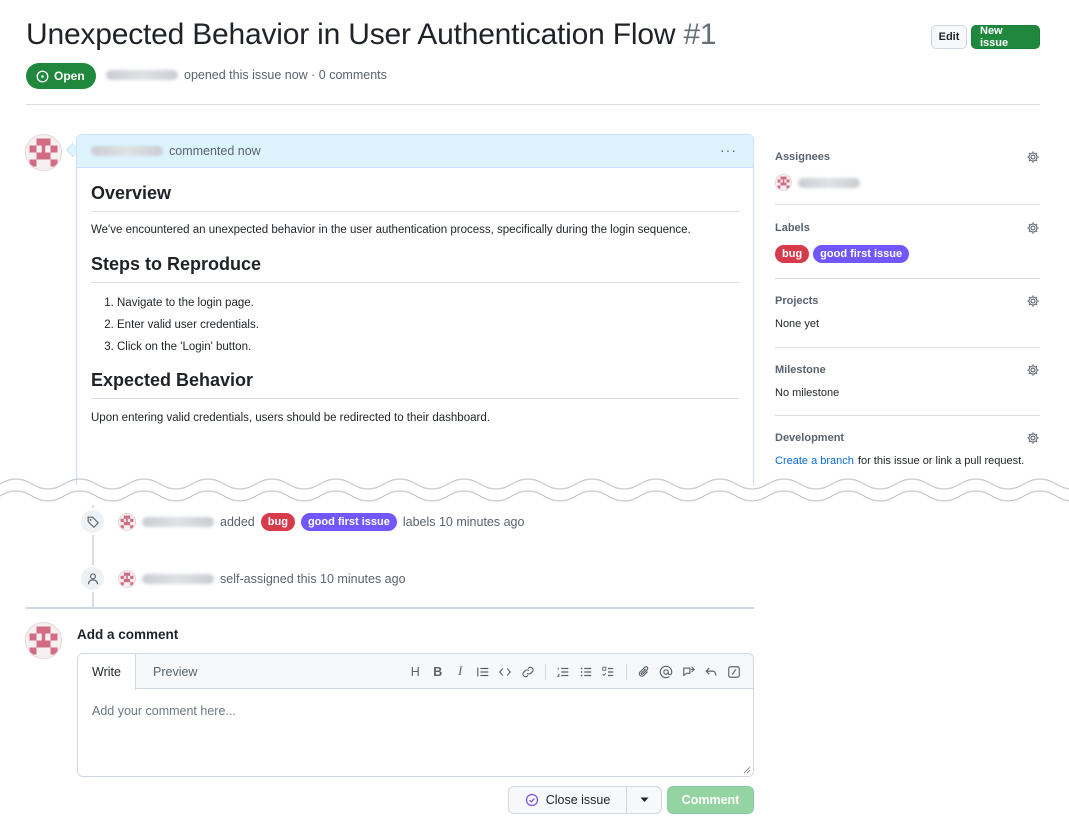 This screenshot has height=819, width=1069. I want to click on overview-heading: Overview, so click(415, 197).